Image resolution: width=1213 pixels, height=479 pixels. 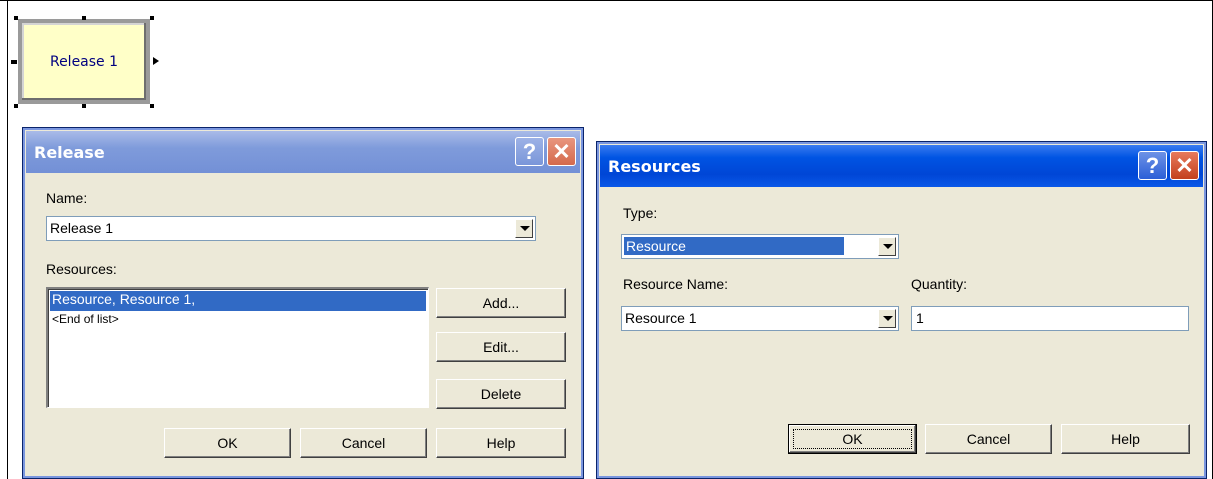 I want to click on type-label: Type:, so click(x=640, y=213).